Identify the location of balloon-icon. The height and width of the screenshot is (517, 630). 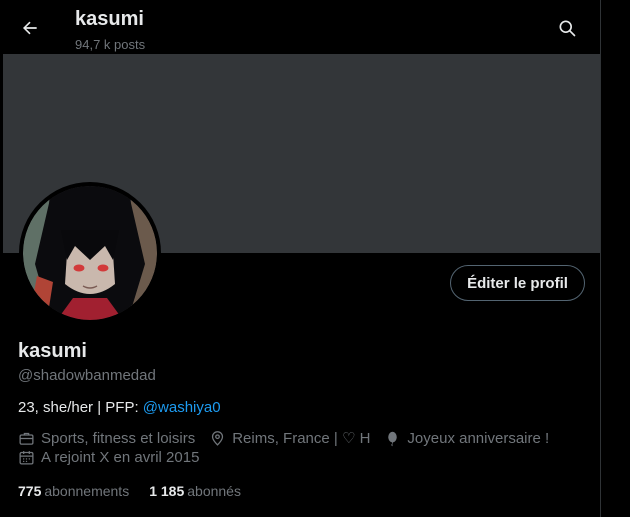
(393, 438).